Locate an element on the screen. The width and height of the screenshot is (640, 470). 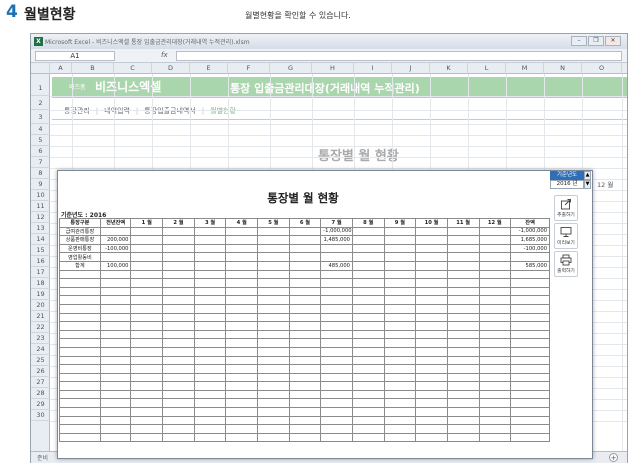
column-header: I is located at coordinates (373, 68).